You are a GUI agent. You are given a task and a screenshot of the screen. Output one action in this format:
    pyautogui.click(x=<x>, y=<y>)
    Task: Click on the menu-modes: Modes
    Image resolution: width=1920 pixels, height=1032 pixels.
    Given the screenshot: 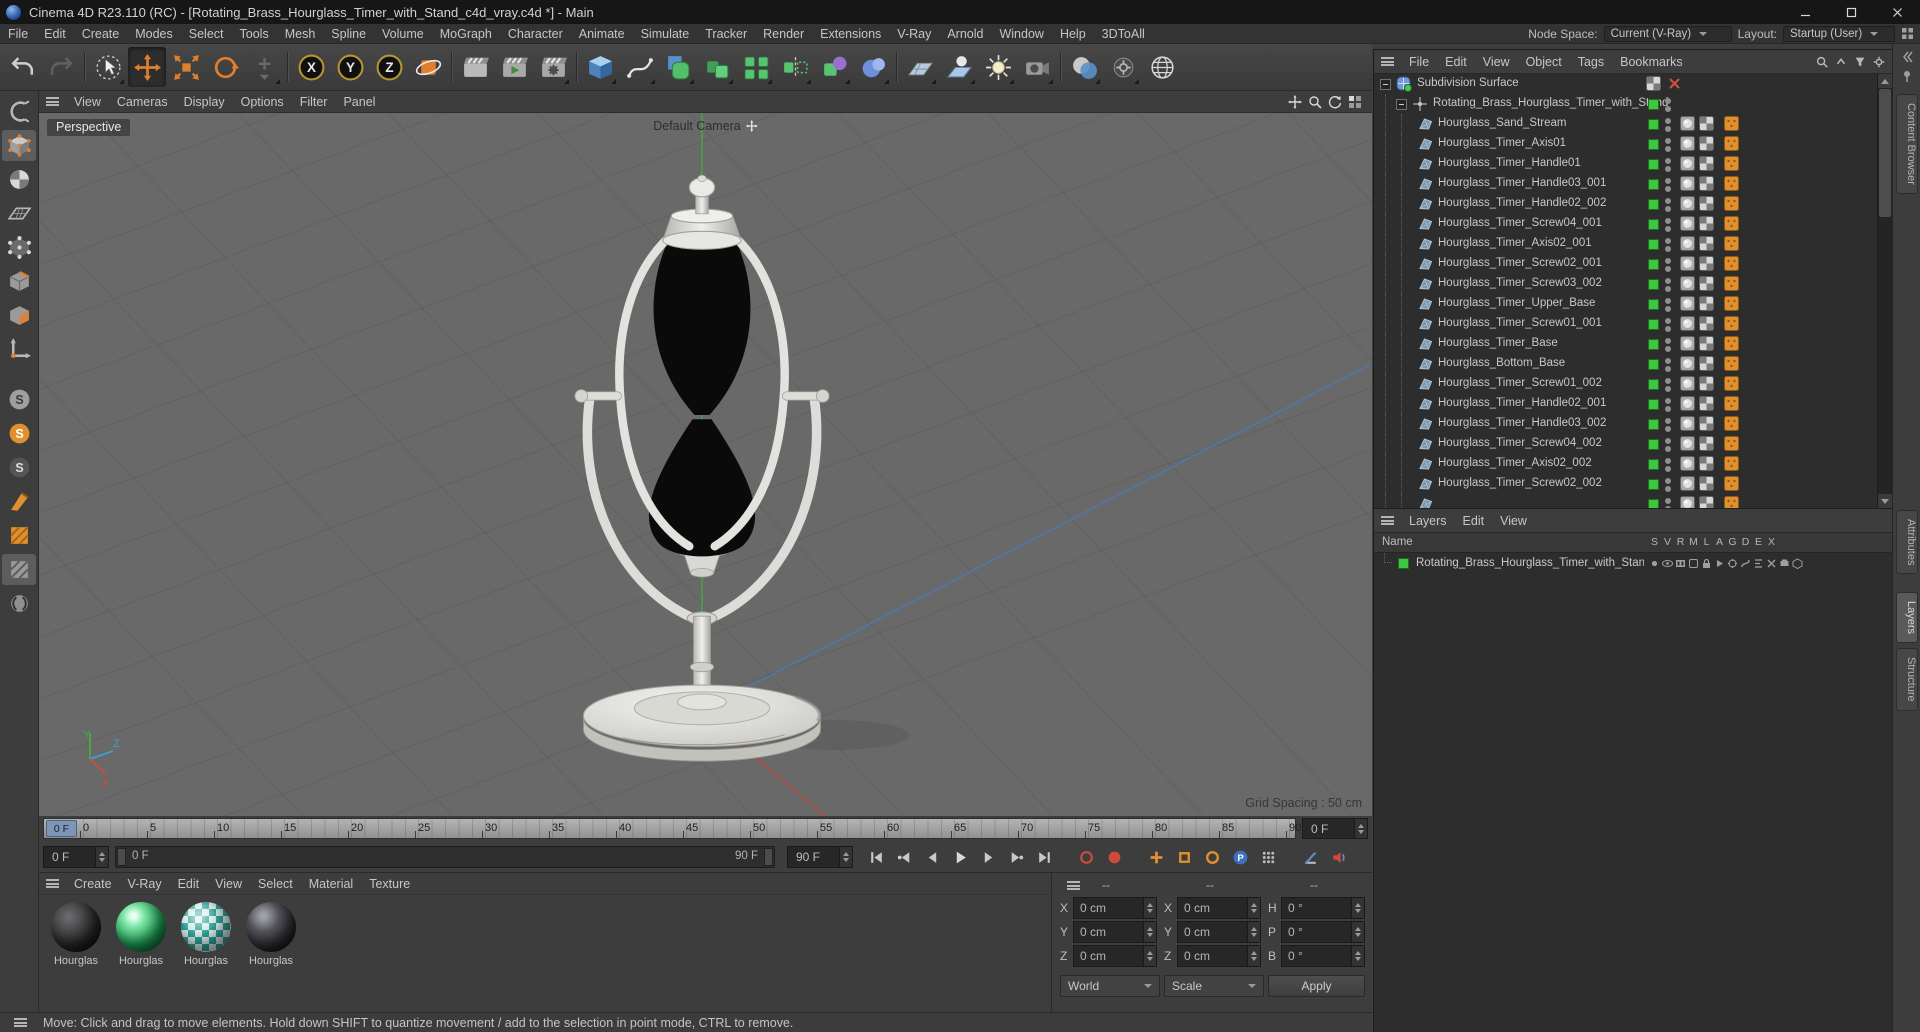 What is the action you would take?
    pyautogui.click(x=154, y=34)
    